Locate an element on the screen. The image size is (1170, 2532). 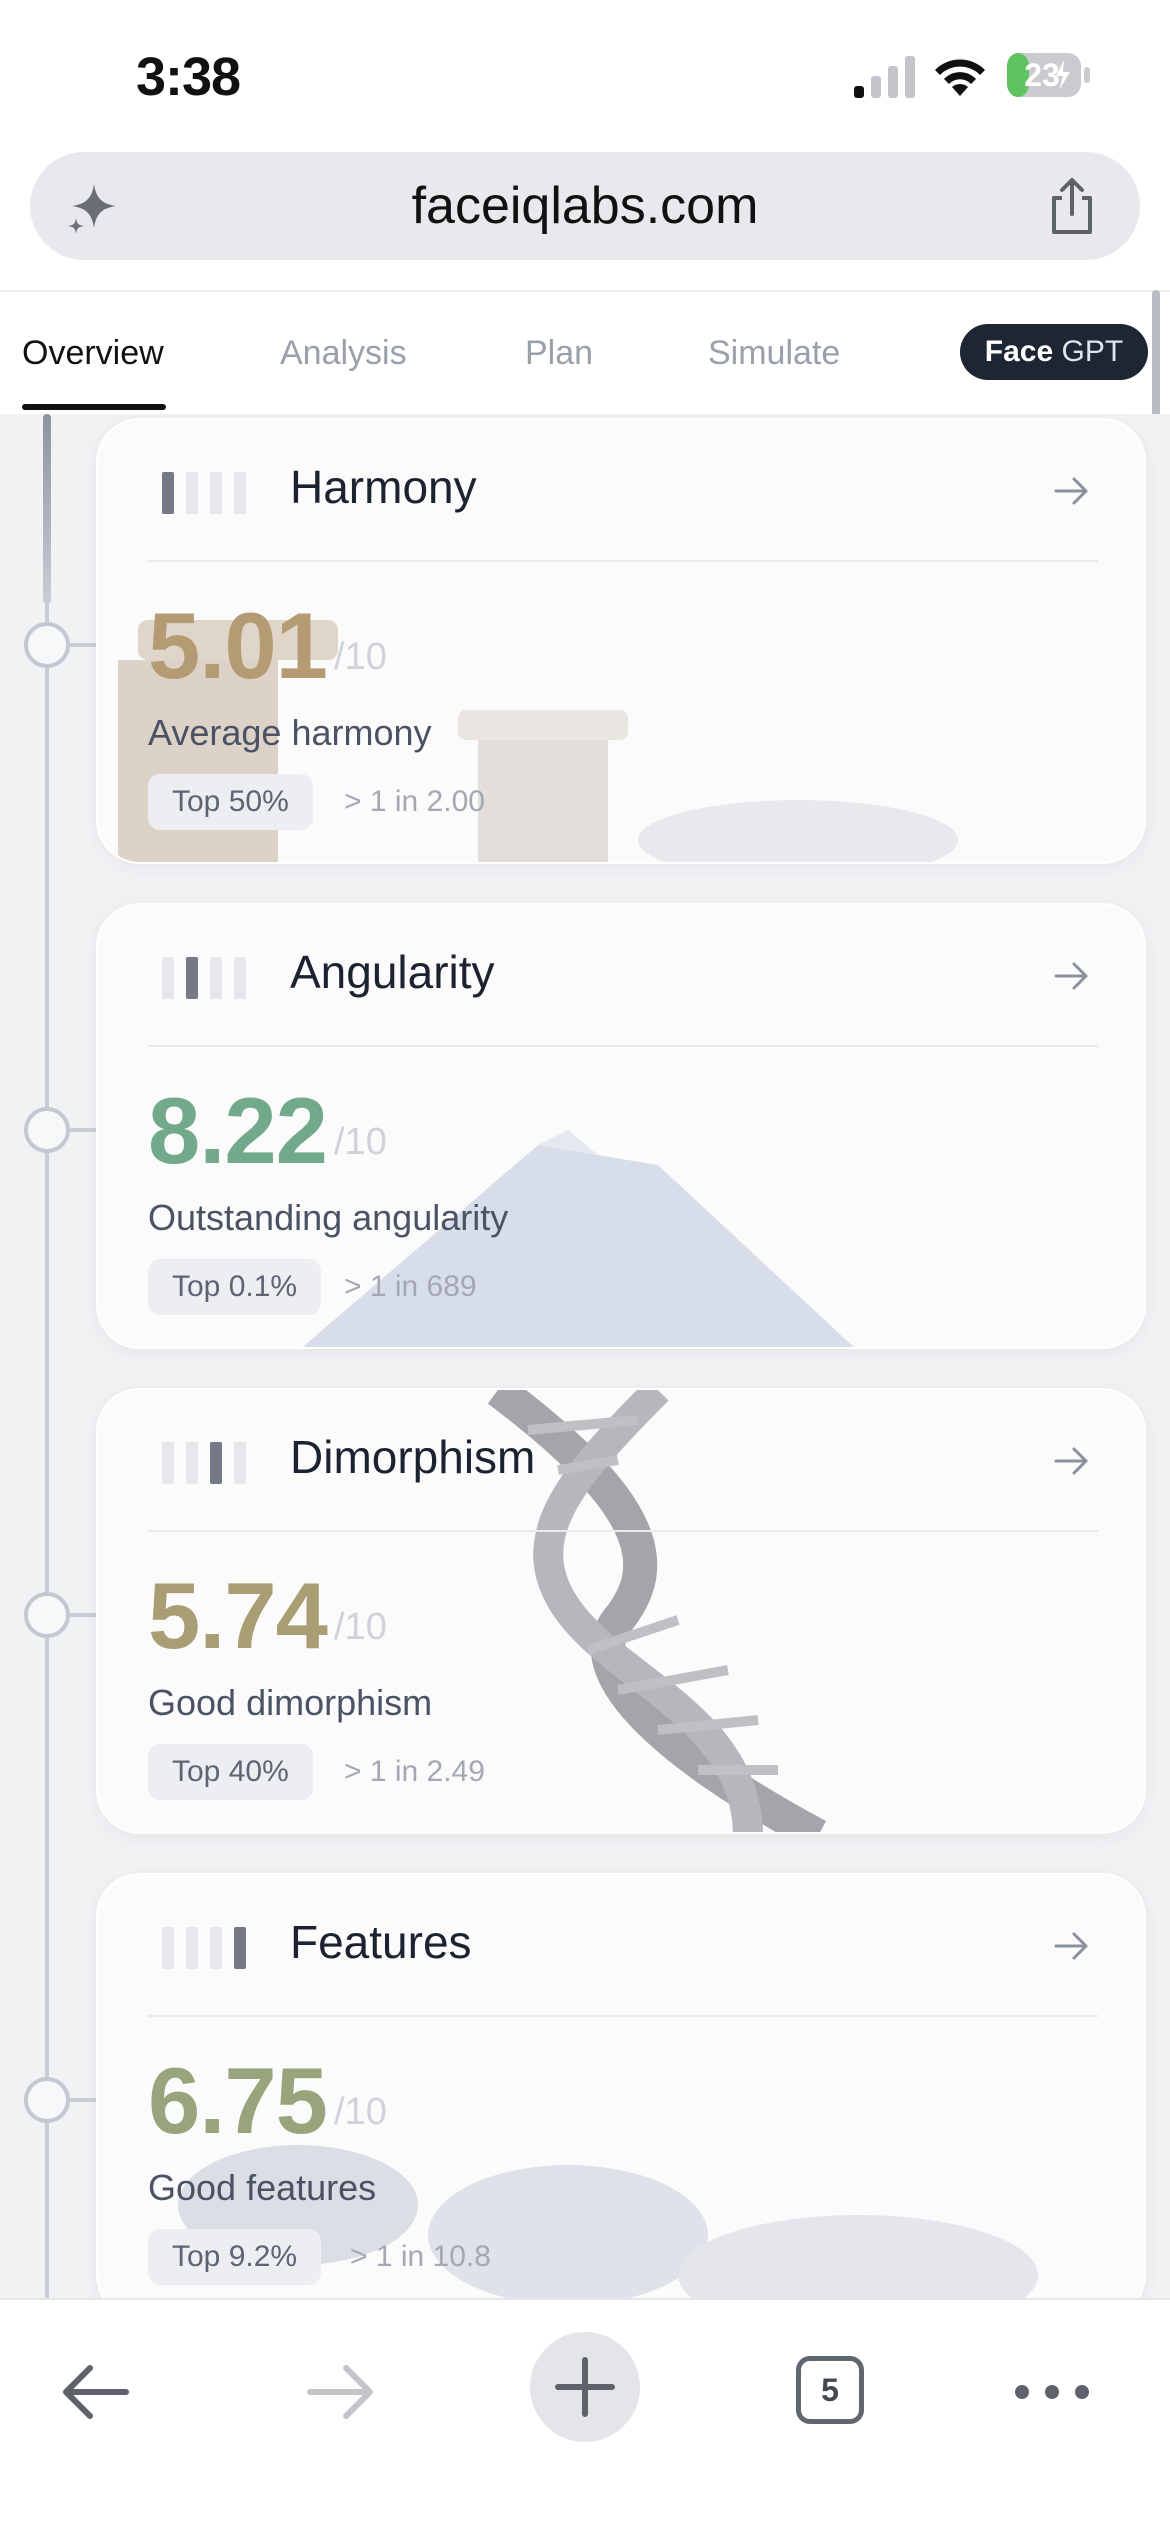
address-bar: faceiqlabs.com is located at coordinates (585, 206).